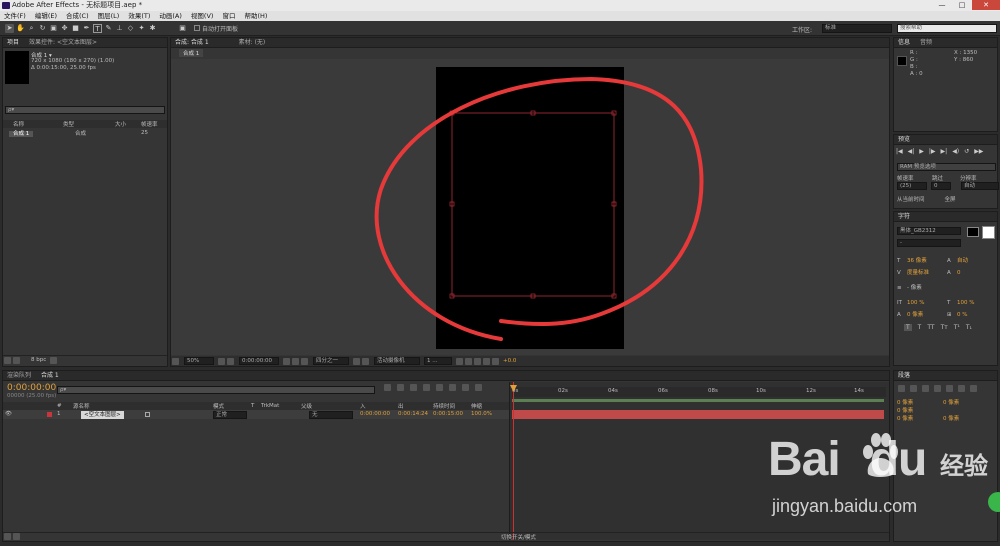  I want to click on layer-in-point: 0:00:00:00, so click(375, 414).